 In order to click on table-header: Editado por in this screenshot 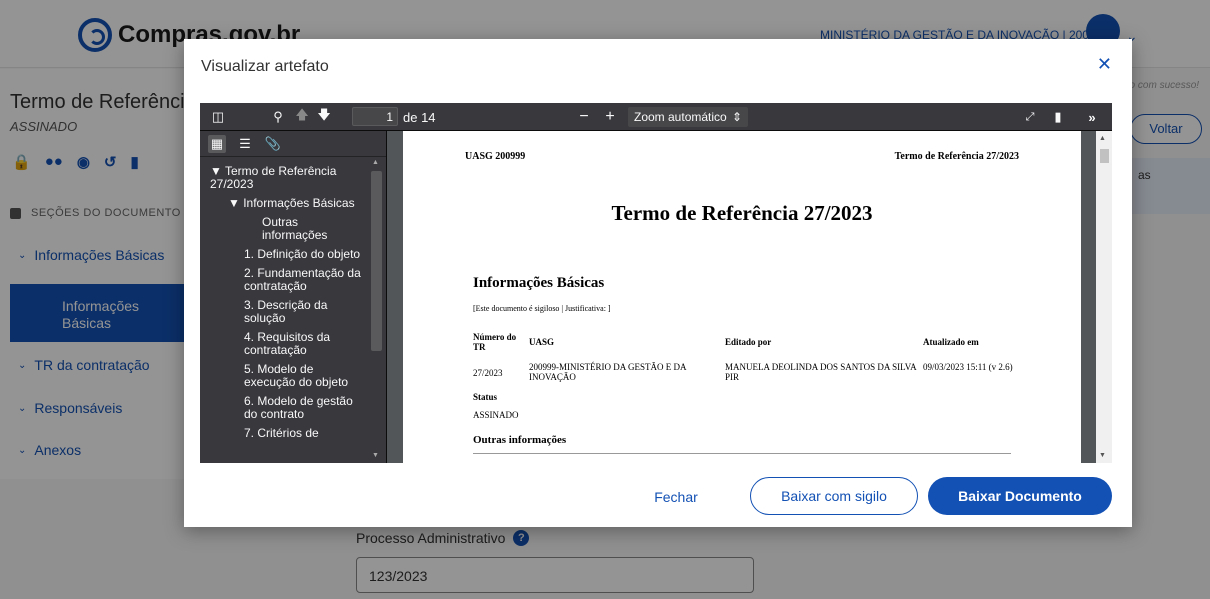, I will do `click(748, 342)`.